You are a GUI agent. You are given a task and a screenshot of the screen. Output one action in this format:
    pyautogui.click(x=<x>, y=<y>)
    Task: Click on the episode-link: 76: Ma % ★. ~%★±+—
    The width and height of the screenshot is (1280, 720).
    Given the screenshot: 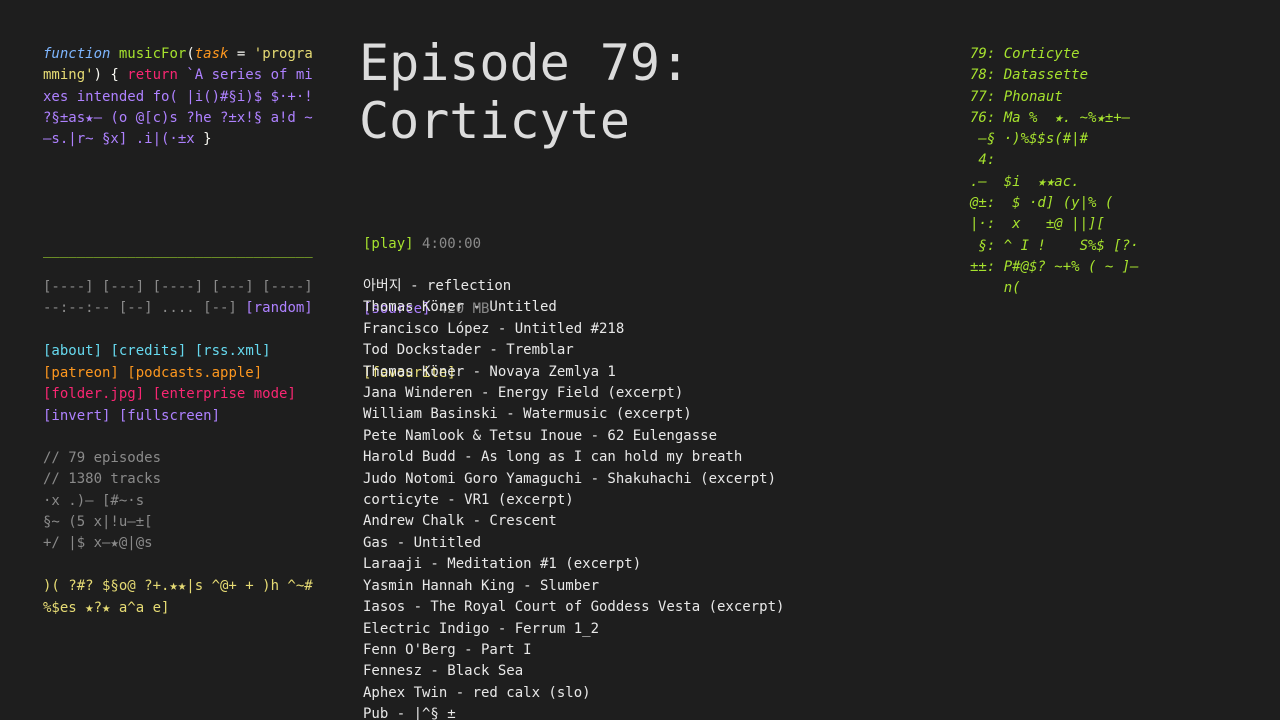 What is the action you would take?
    pyautogui.click(x=1054, y=118)
    